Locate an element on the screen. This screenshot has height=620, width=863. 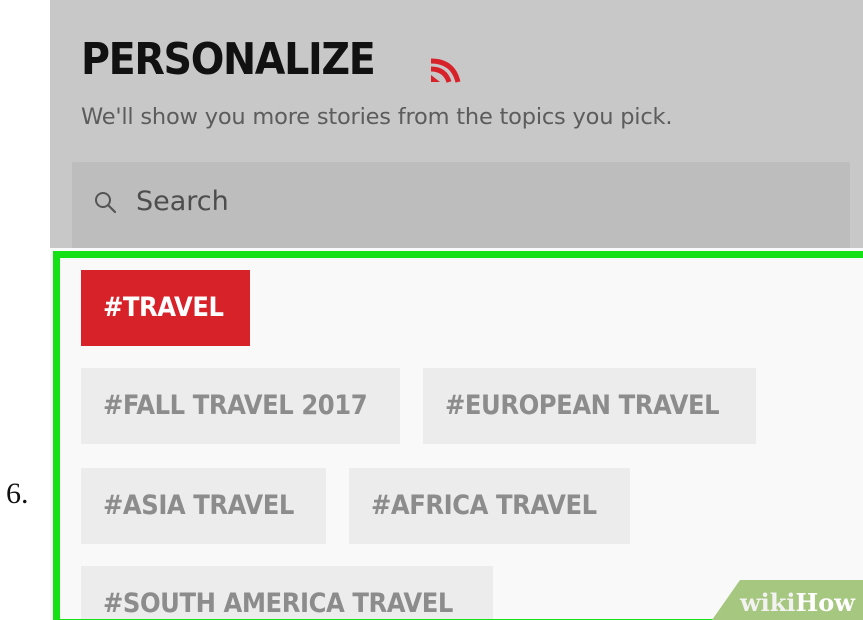
watermark-part1: wiki is located at coordinates (768, 602).